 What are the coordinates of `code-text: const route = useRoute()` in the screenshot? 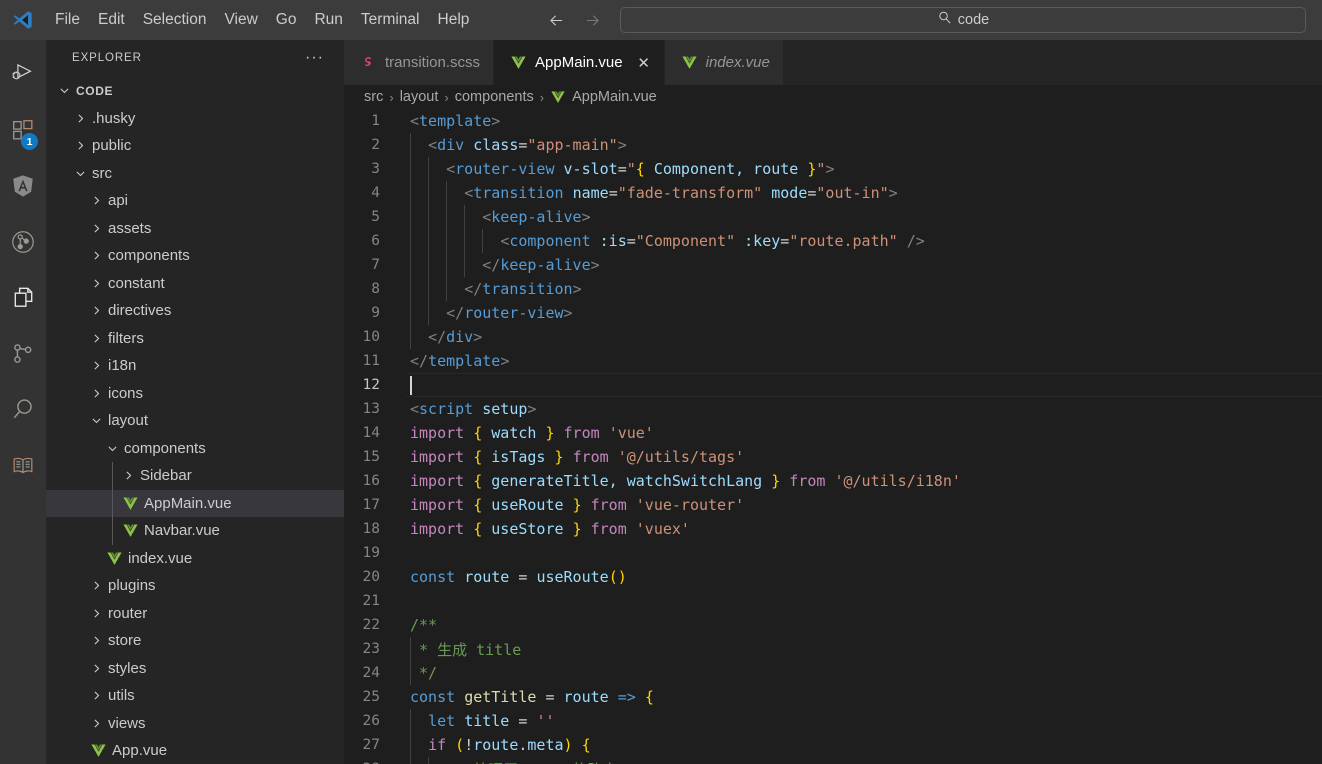 It's located at (864, 577).